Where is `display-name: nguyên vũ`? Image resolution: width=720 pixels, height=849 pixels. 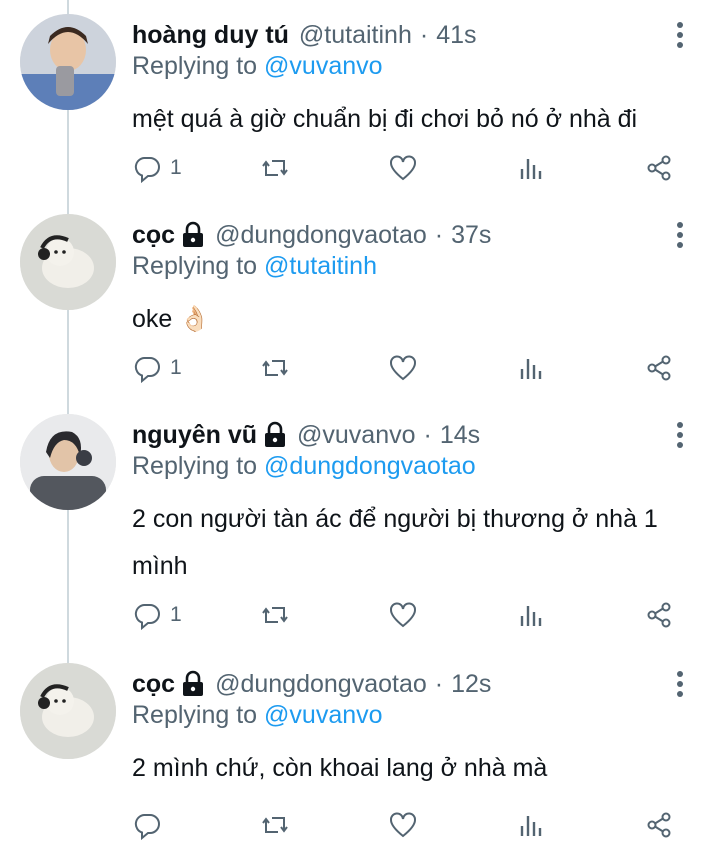 display-name: nguyên vũ is located at coordinates (194, 435).